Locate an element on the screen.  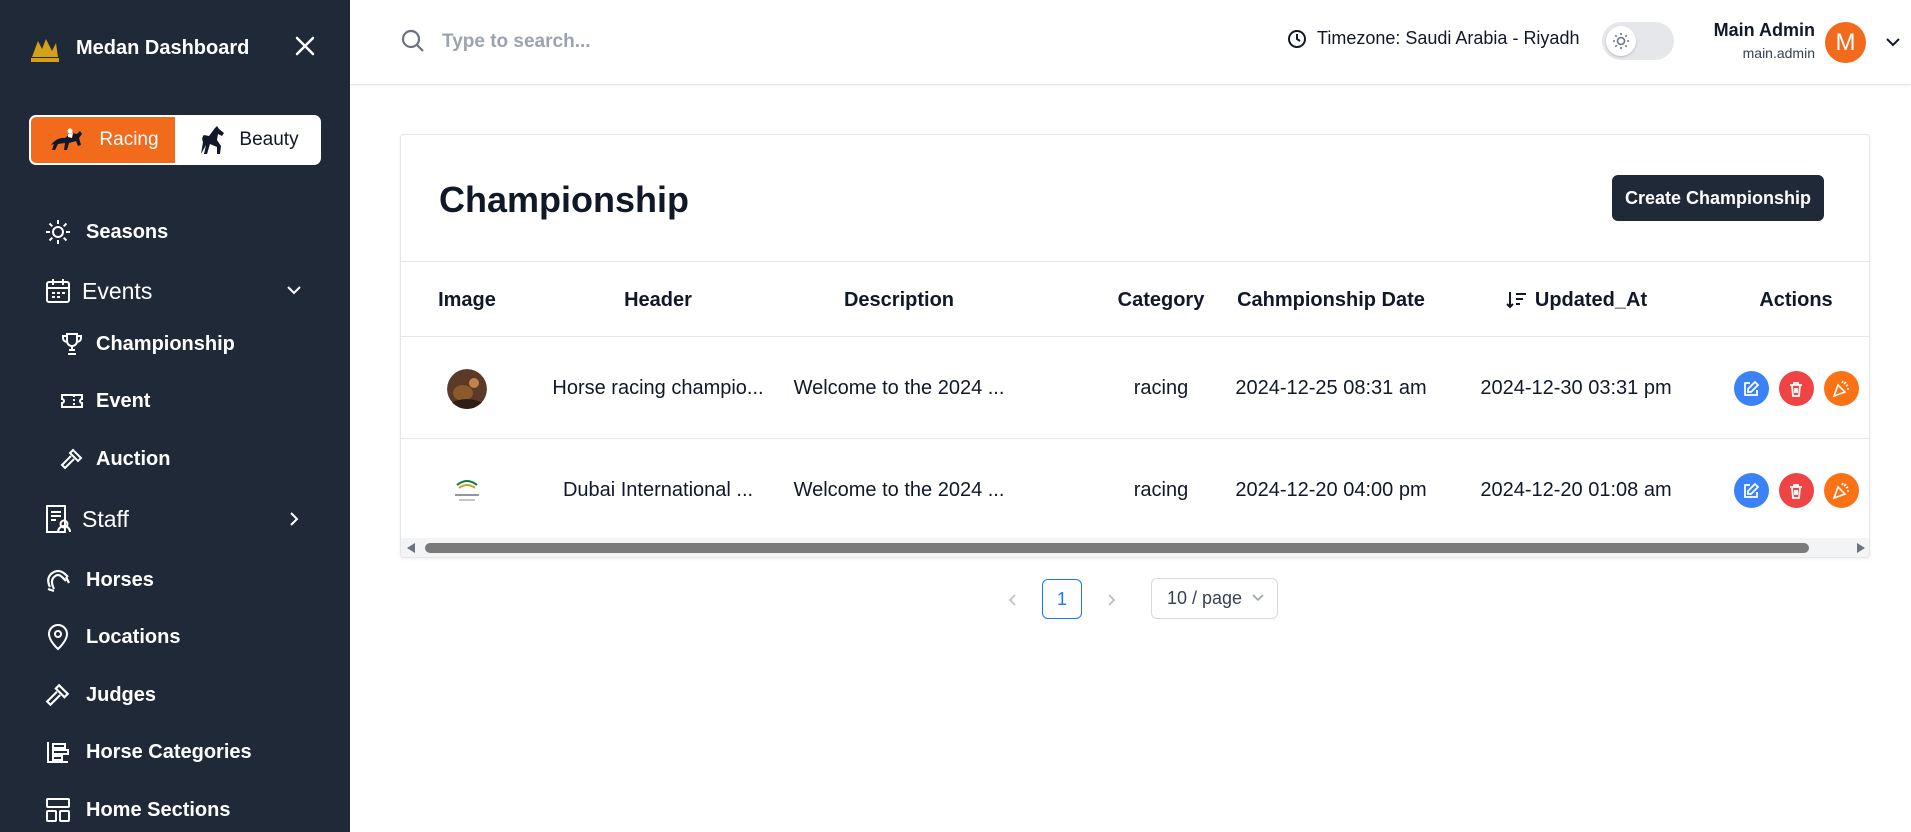
page-title: Championship is located at coordinates (564, 199).